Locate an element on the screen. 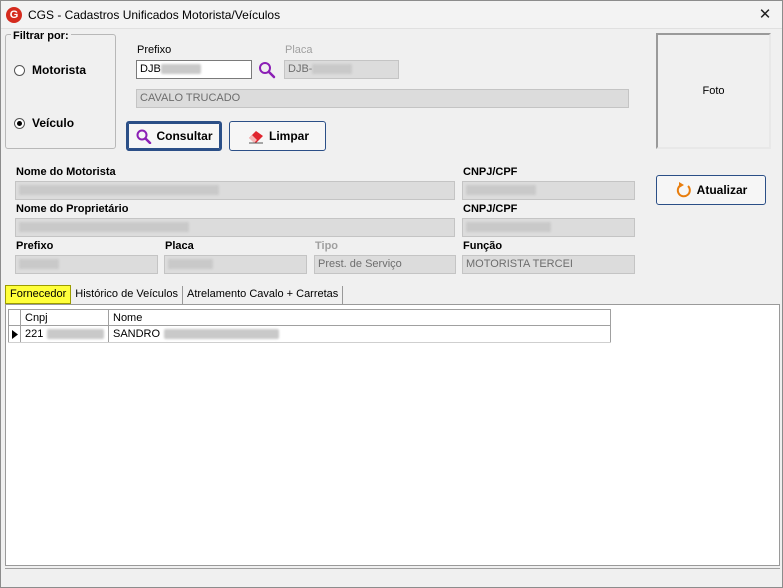  vehicle-description-field: CAVALO TRUCADO is located at coordinates (382, 98).